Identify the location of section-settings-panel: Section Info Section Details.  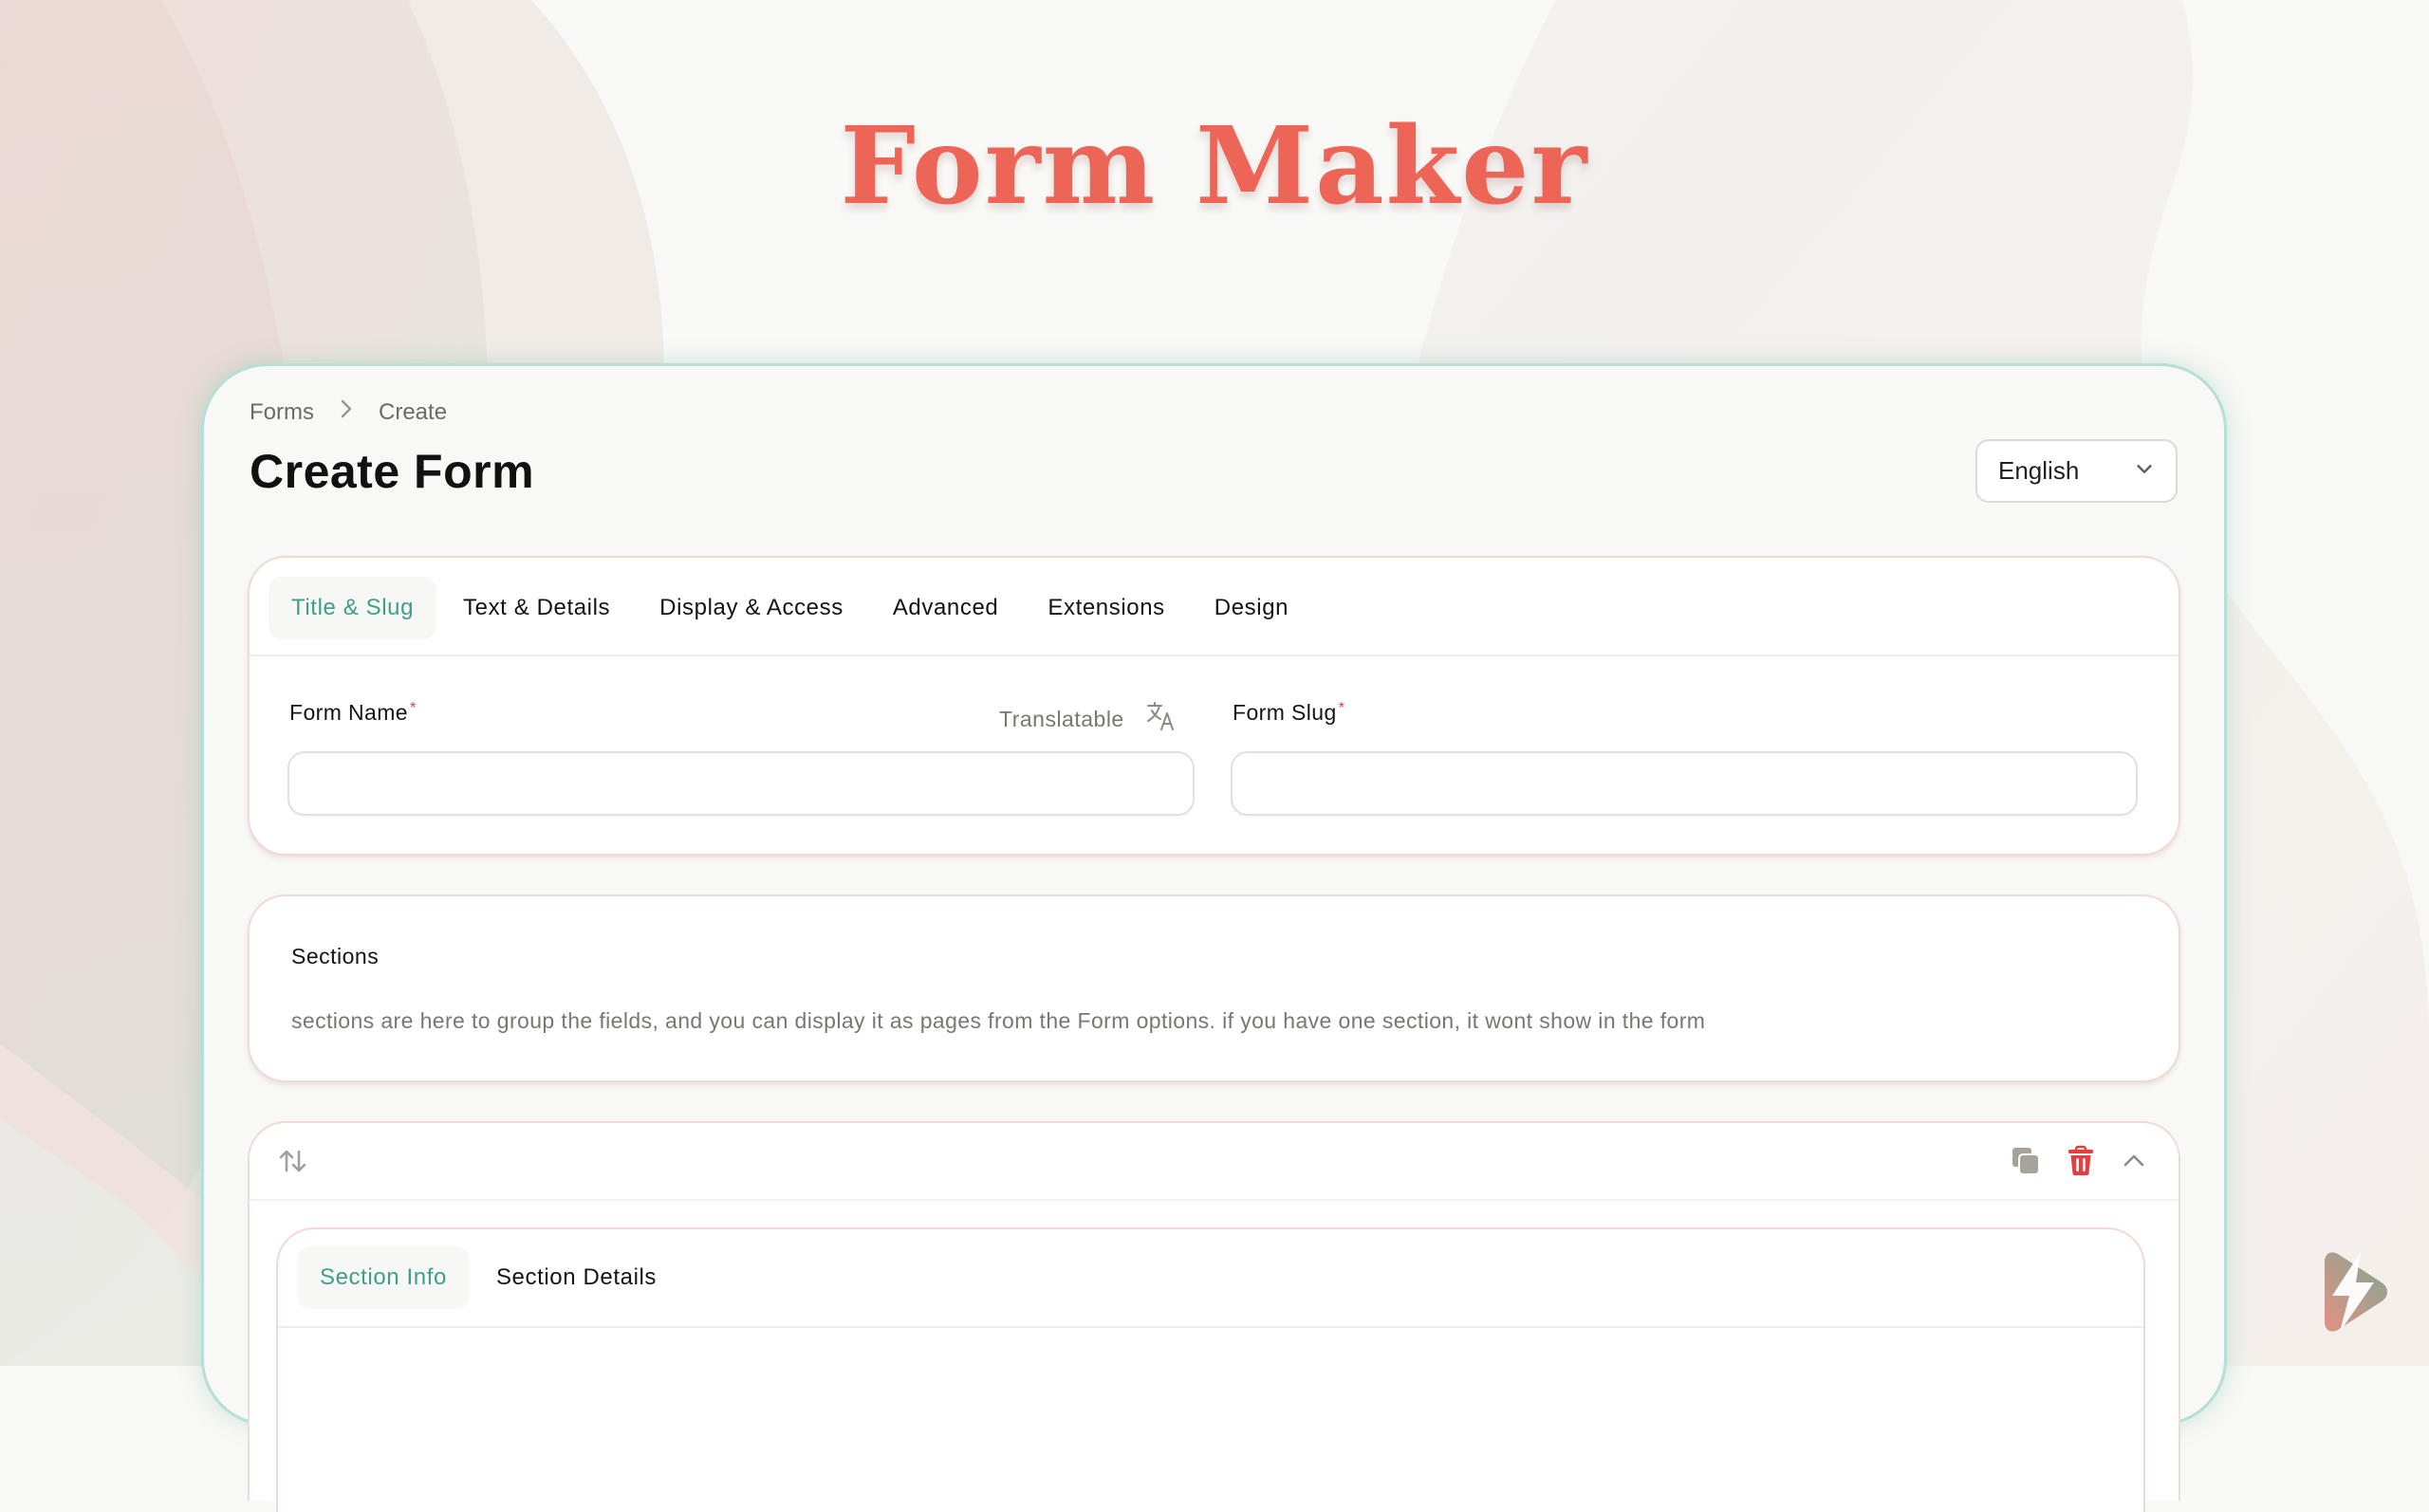
(1210, 1369).